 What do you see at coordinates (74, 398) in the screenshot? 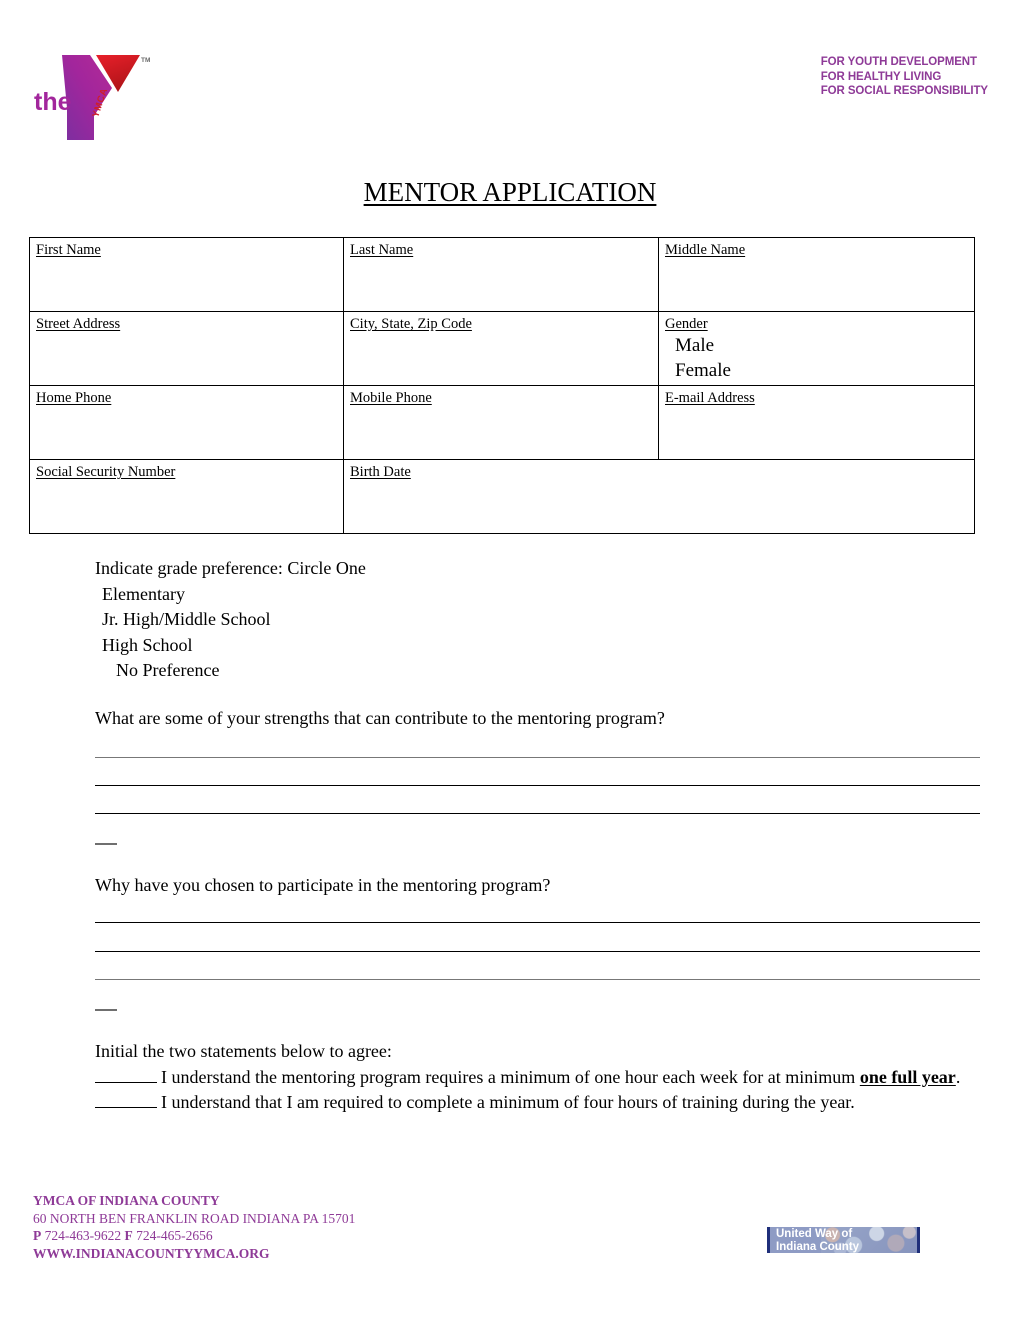
I see `label-home-phone: Home Phone` at bounding box center [74, 398].